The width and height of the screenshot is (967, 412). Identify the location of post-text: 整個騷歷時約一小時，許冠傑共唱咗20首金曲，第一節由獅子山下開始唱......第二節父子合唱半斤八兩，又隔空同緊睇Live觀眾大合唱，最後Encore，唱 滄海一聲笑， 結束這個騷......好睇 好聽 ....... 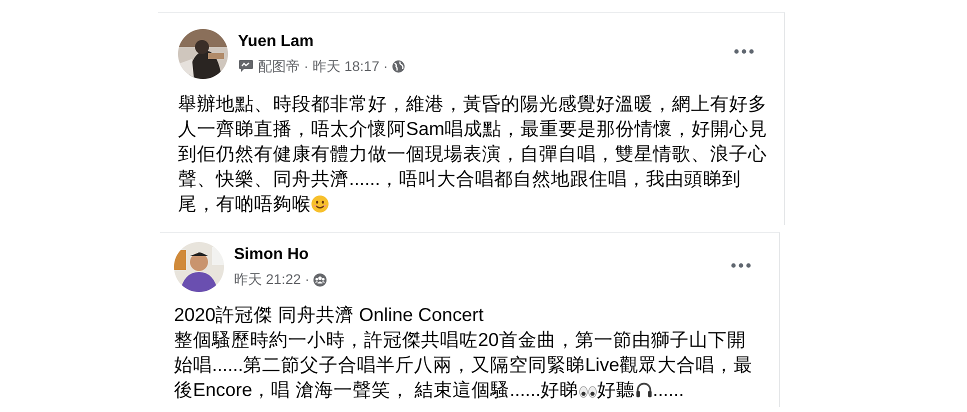
(464, 365).